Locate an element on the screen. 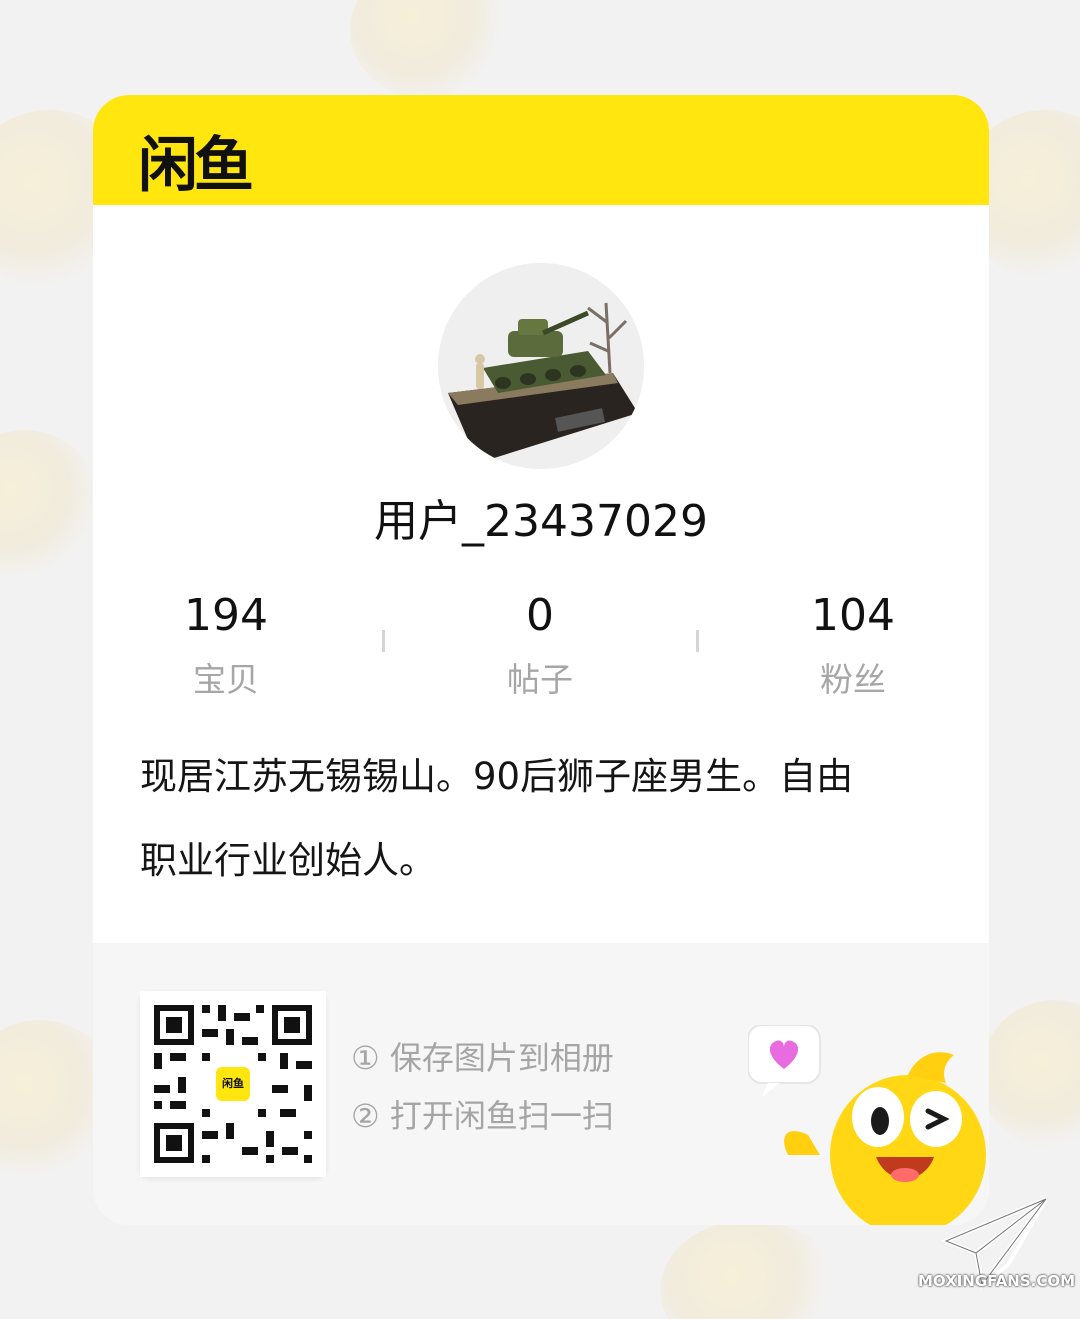 This screenshot has width=1080, height=1319. xianyu-logo: 闲鱼 is located at coordinates (196, 166).